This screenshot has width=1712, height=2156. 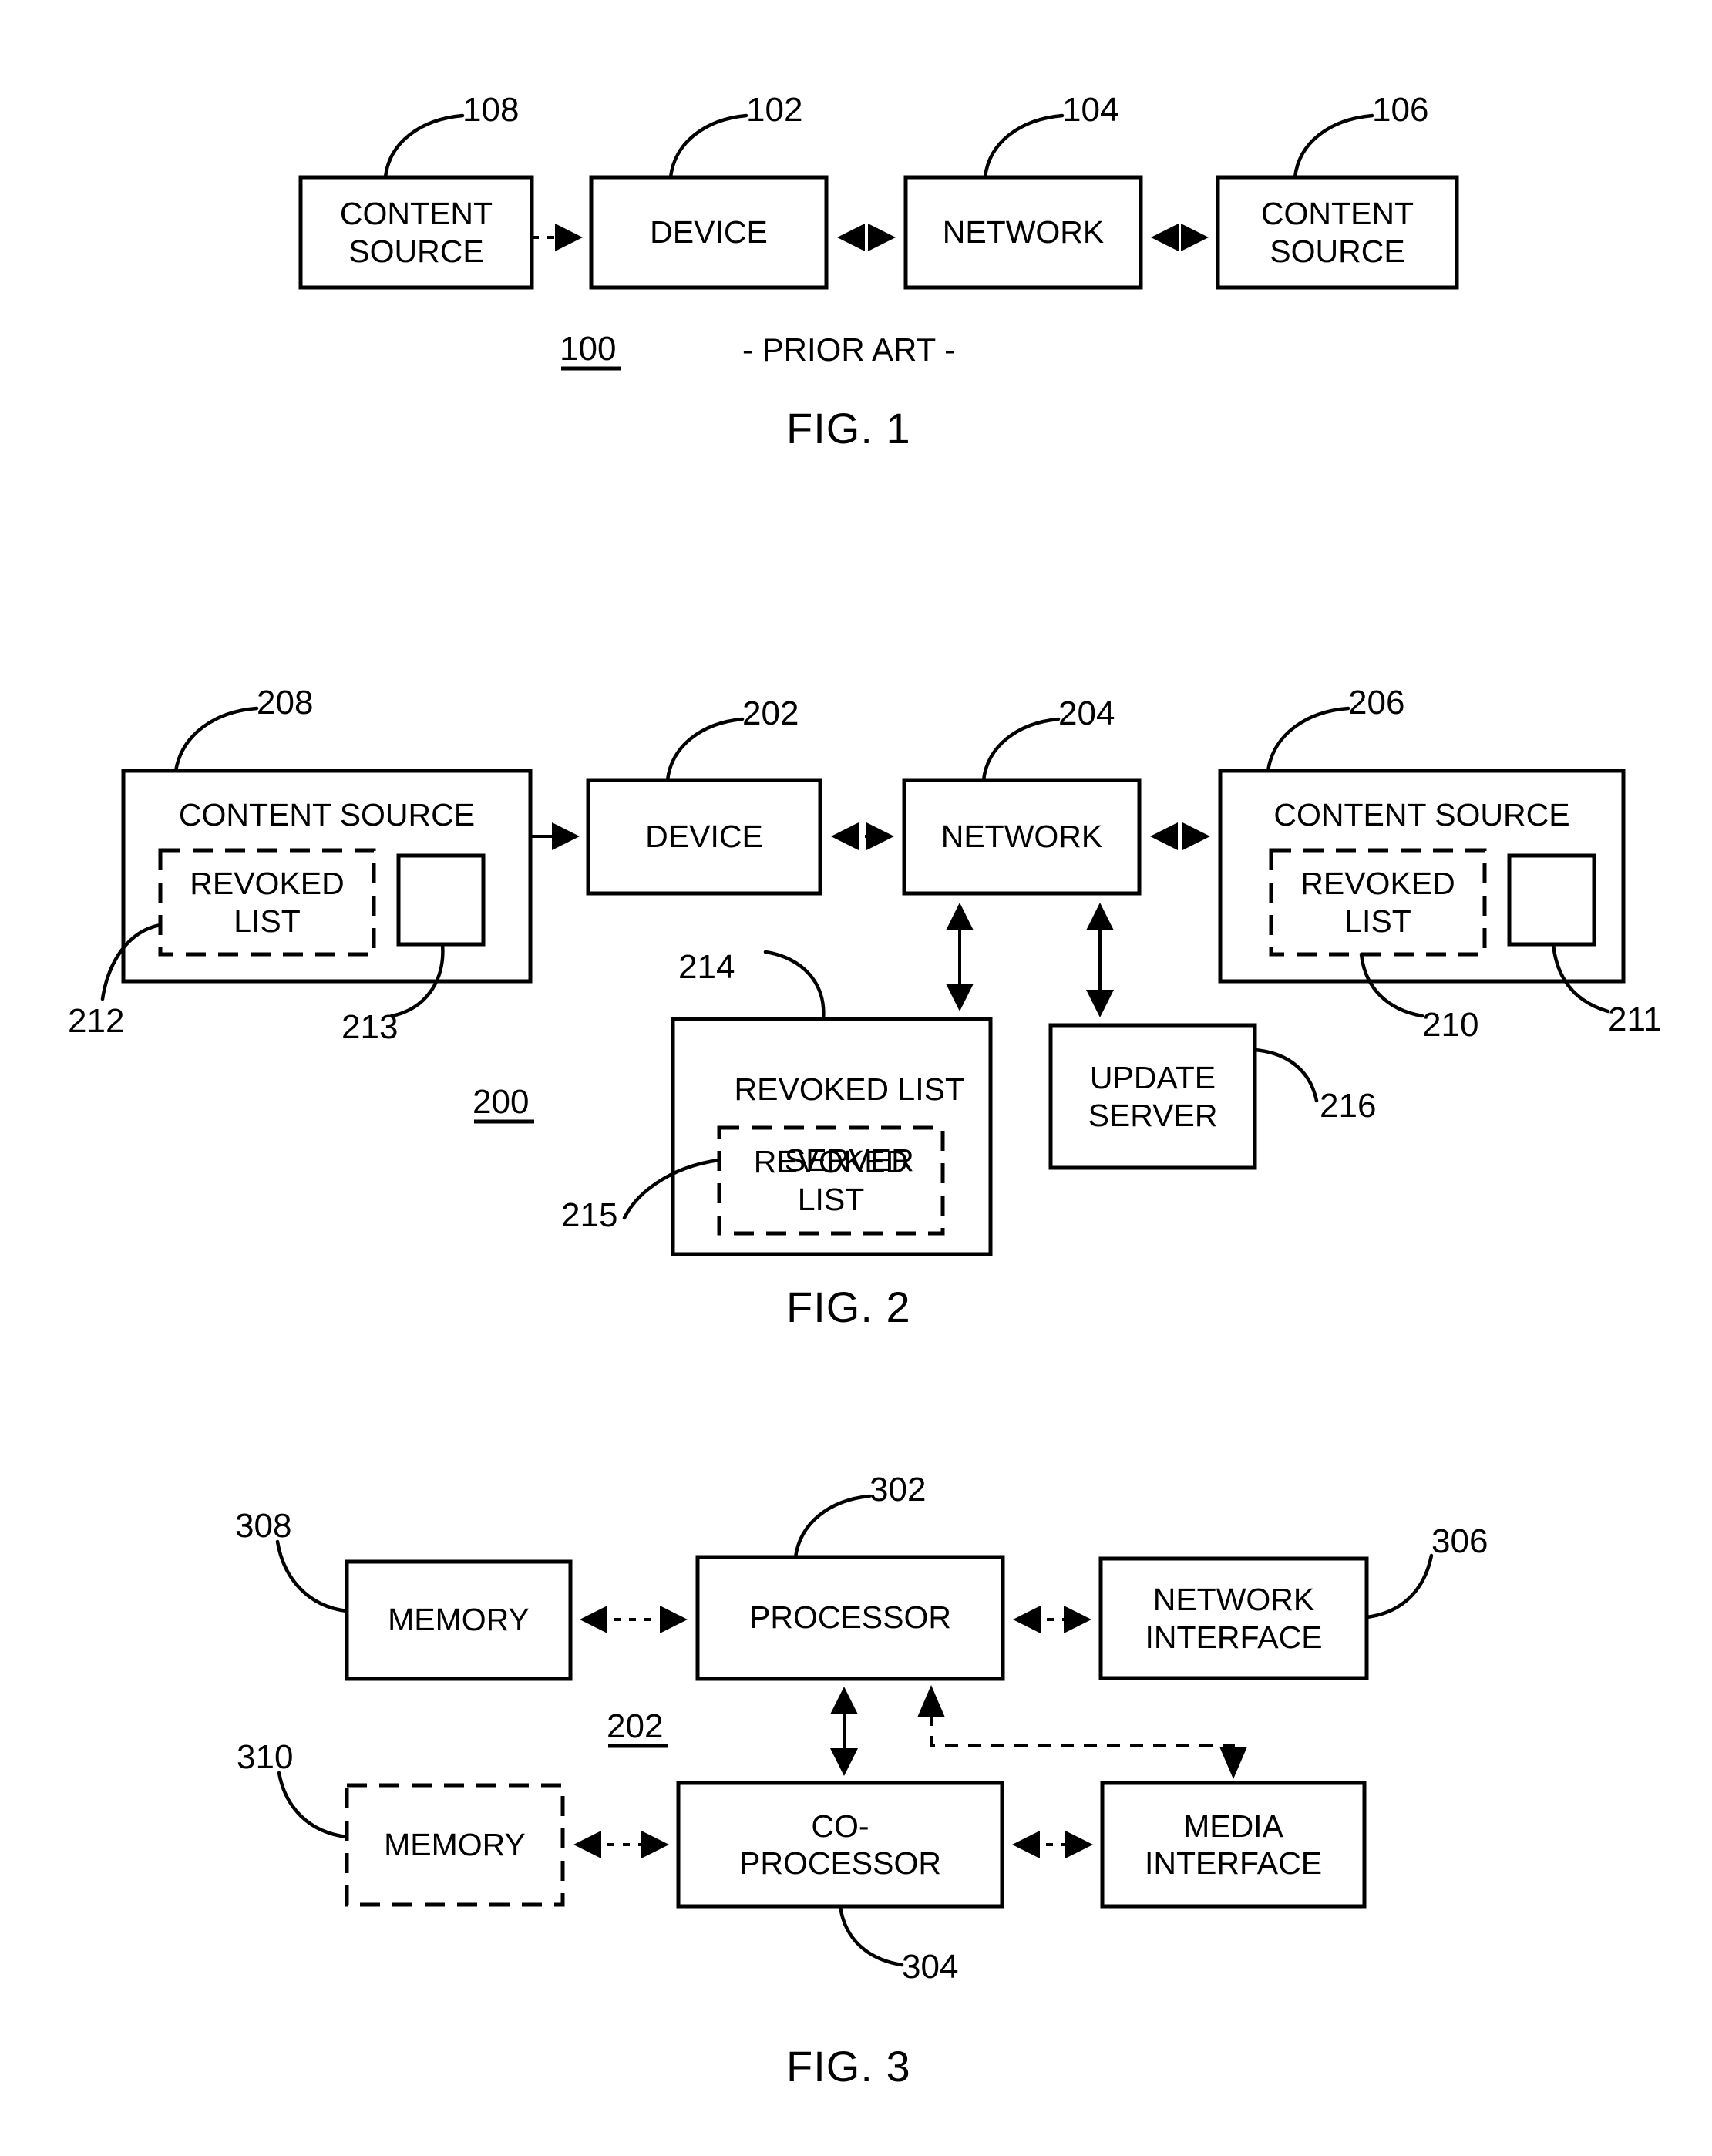 What do you see at coordinates (931, 1701) in the screenshot?
I see `arrowhead-netif-up` at bounding box center [931, 1701].